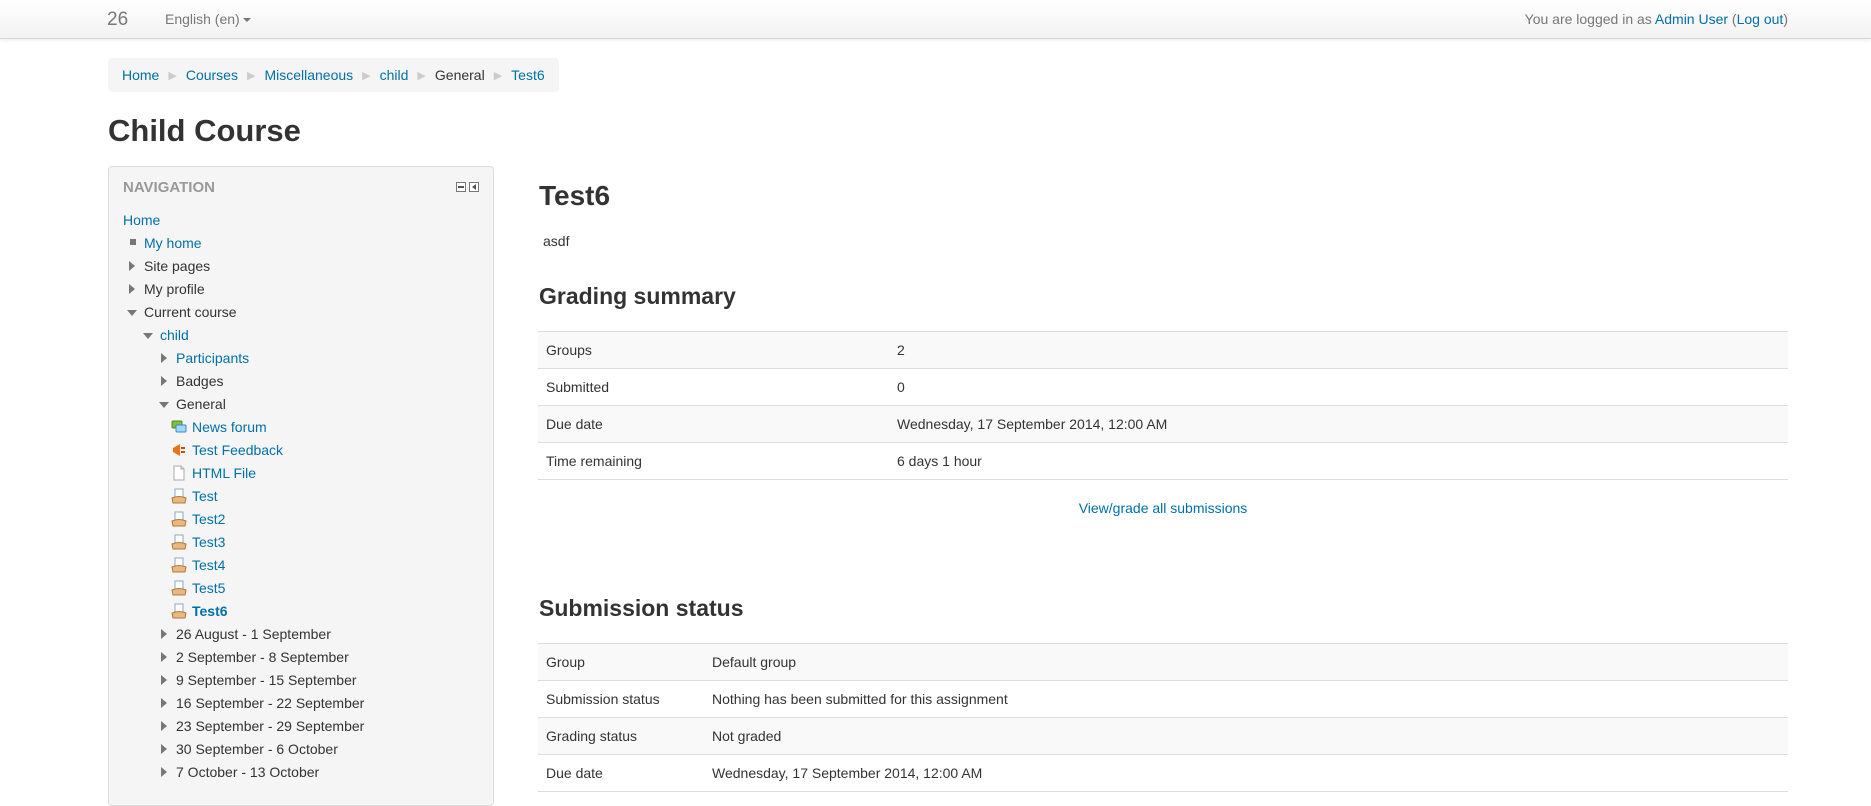 This screenshot has width=1871, height=806. Describe the element at coordinates (1338, 350) in the screenshot. I see `row-value: 2` at that location.